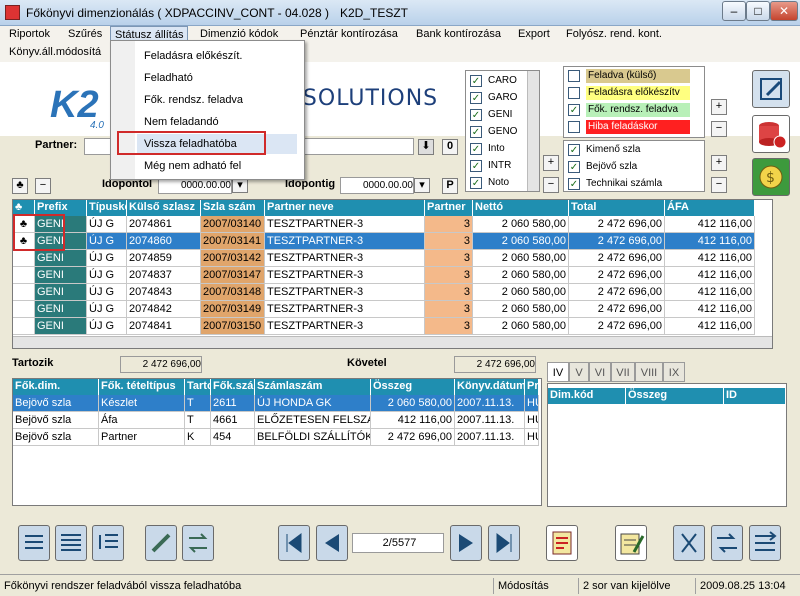 The width and height of the screenshot is (800, 596). What do you see at coordinates (294, 543) in the screenshot?
I see `first-page-button` at bounding box center [294, 543].